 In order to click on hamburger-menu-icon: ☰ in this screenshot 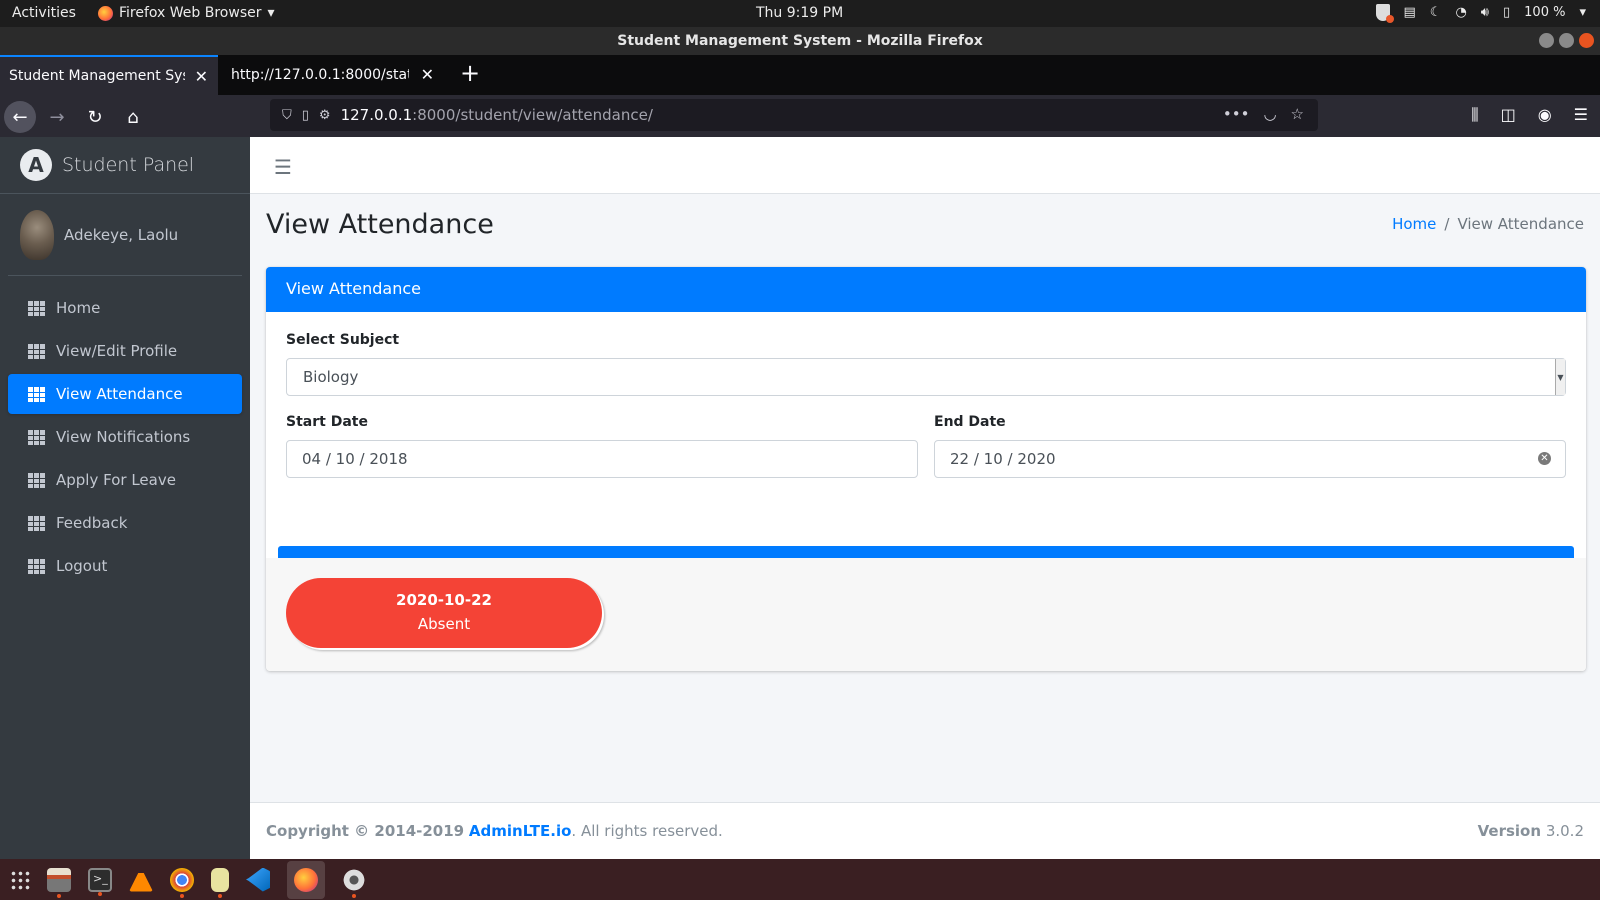, I will do `click(1581, 115)`.